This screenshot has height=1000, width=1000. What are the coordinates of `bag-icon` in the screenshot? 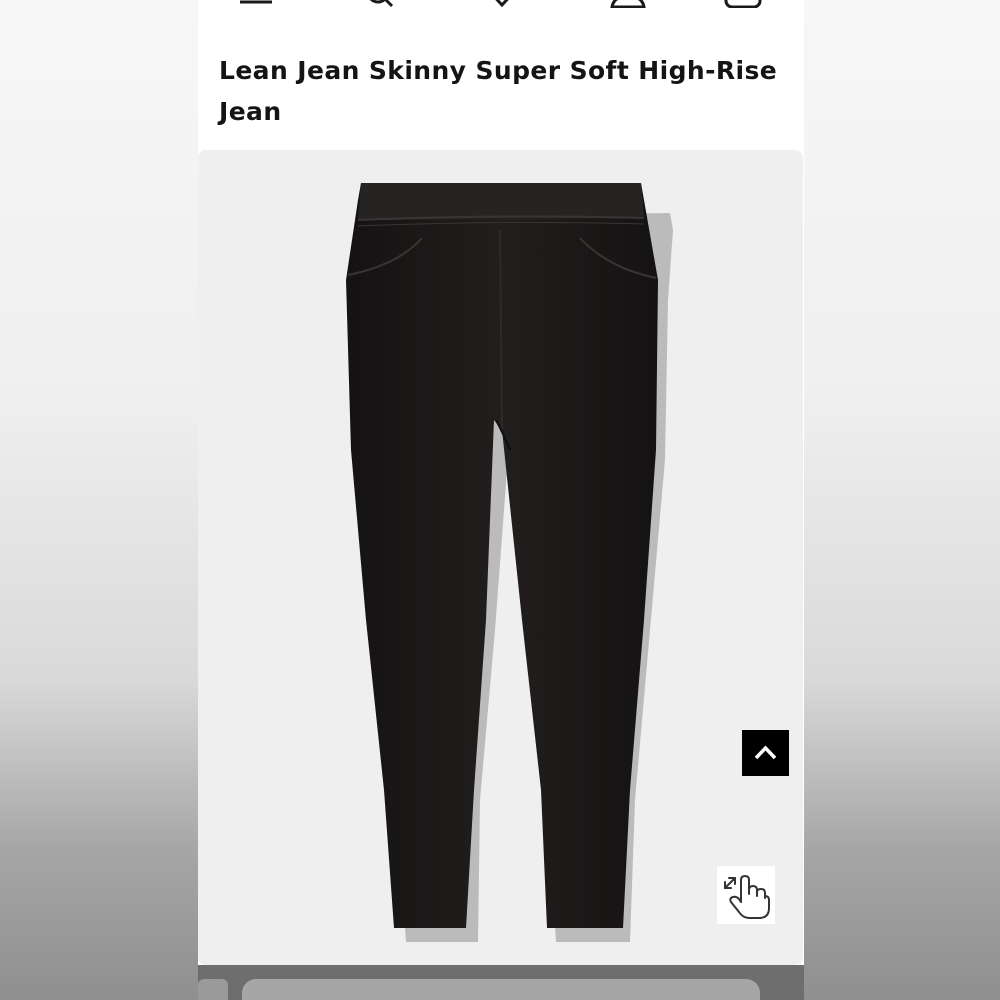 It's located at (743, 4).